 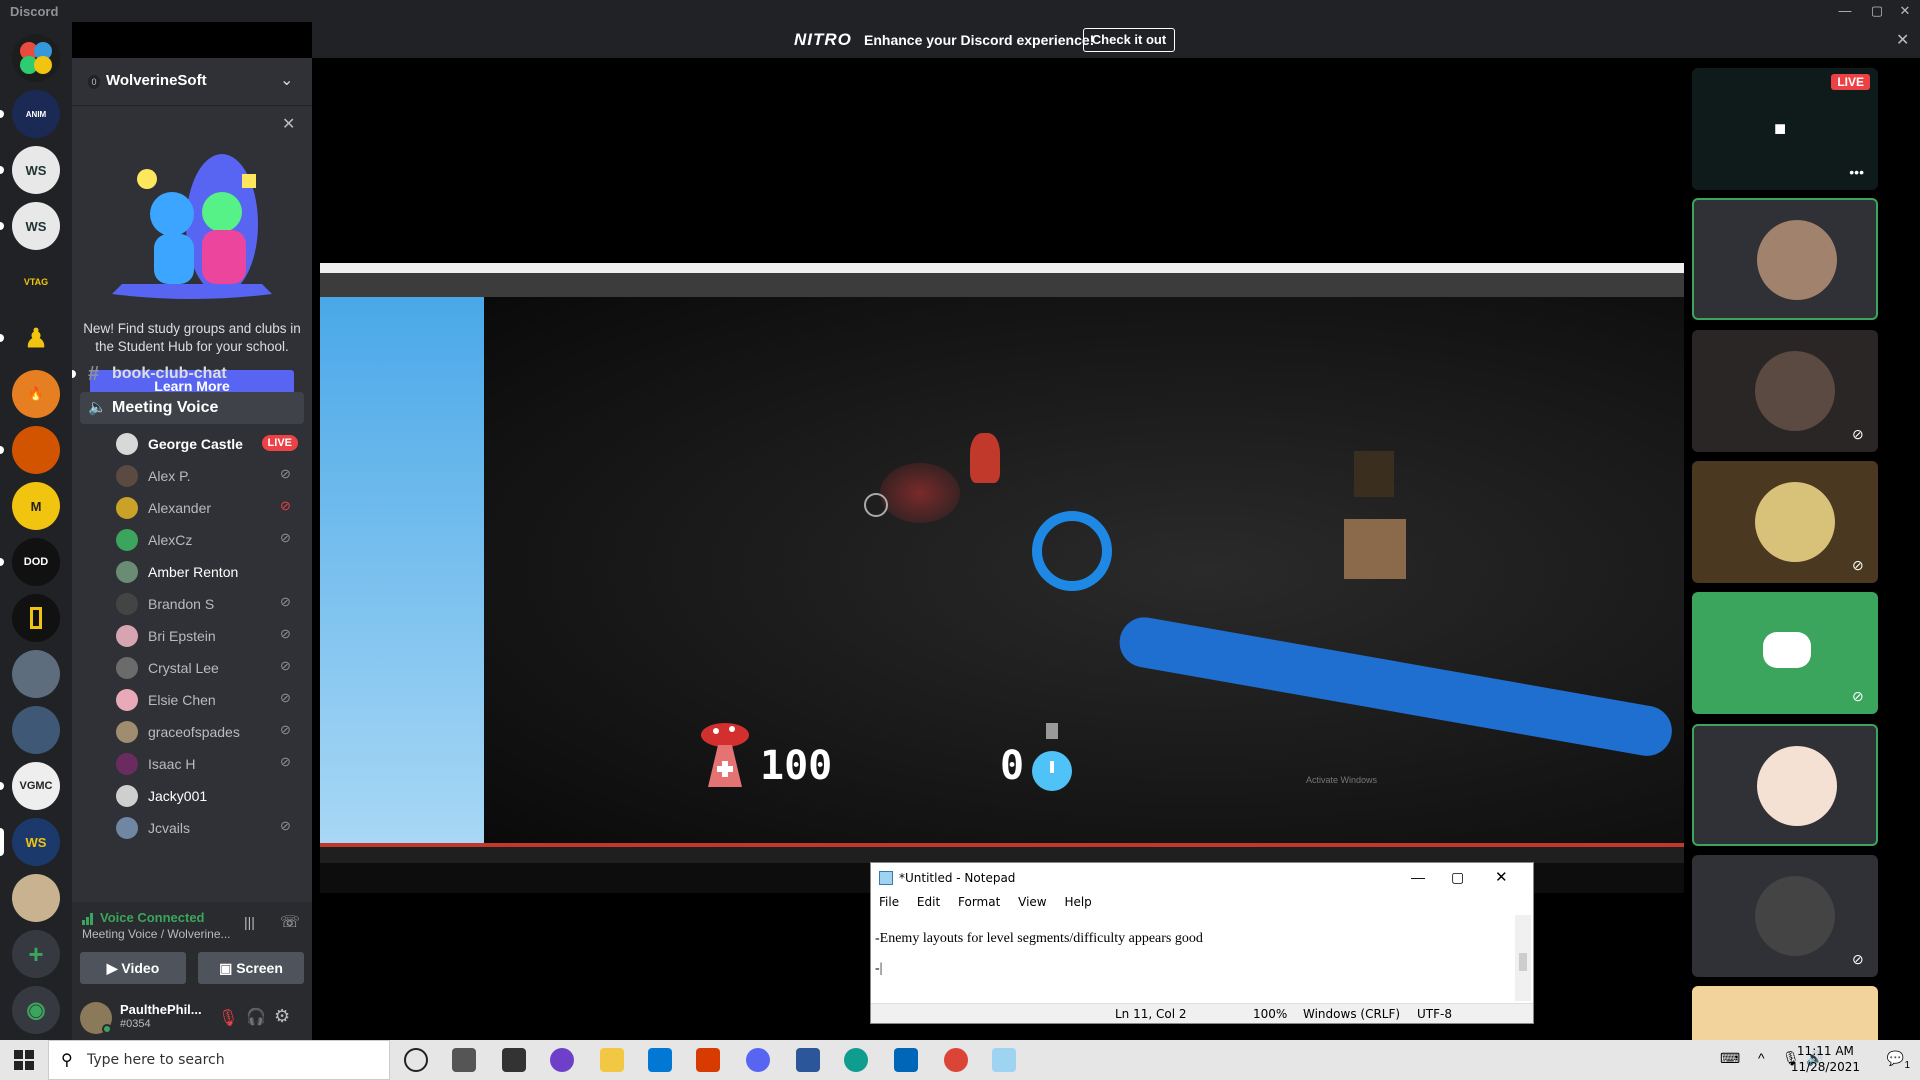 I want to click on server-icon-wolverinesoft-alt: WS, so click(x=36, y=170).